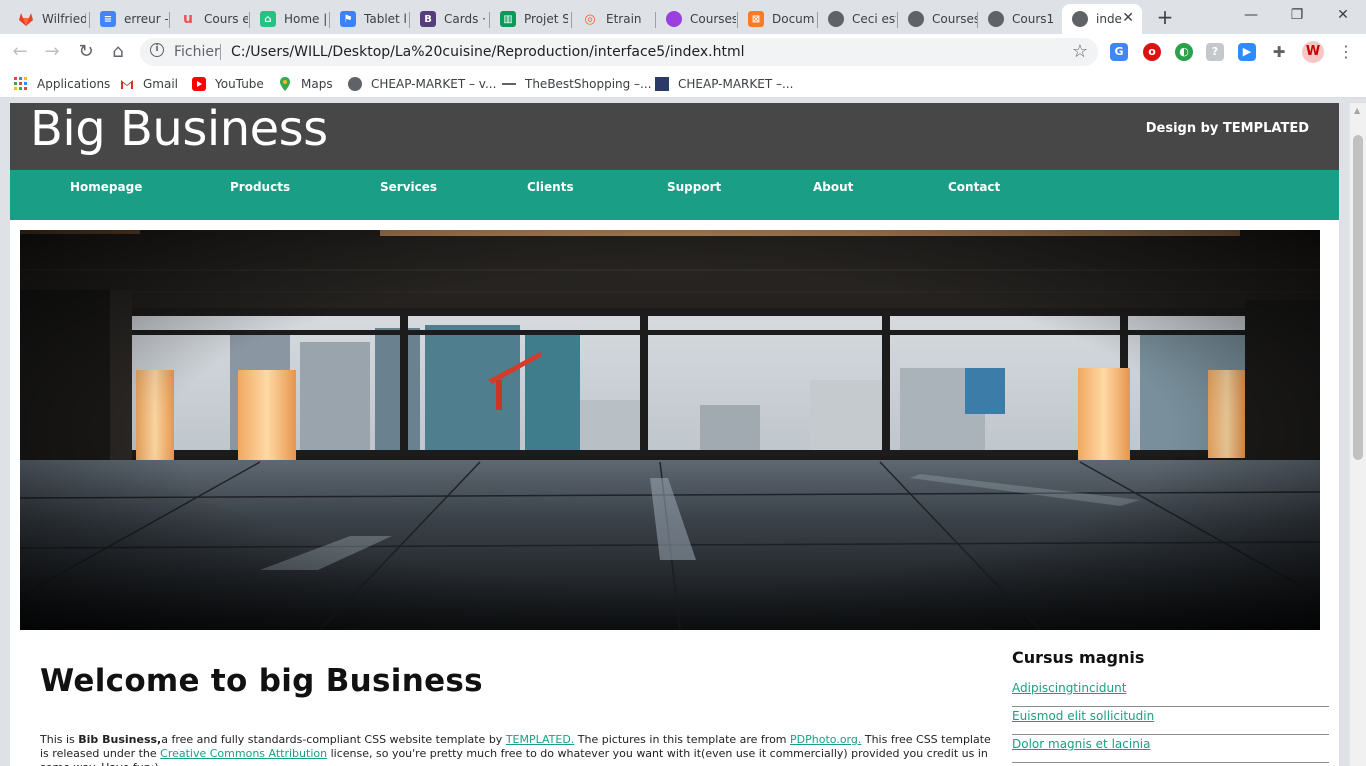  I want to click on extensions-puzzle-icon: ✚, so click(1279, 52).